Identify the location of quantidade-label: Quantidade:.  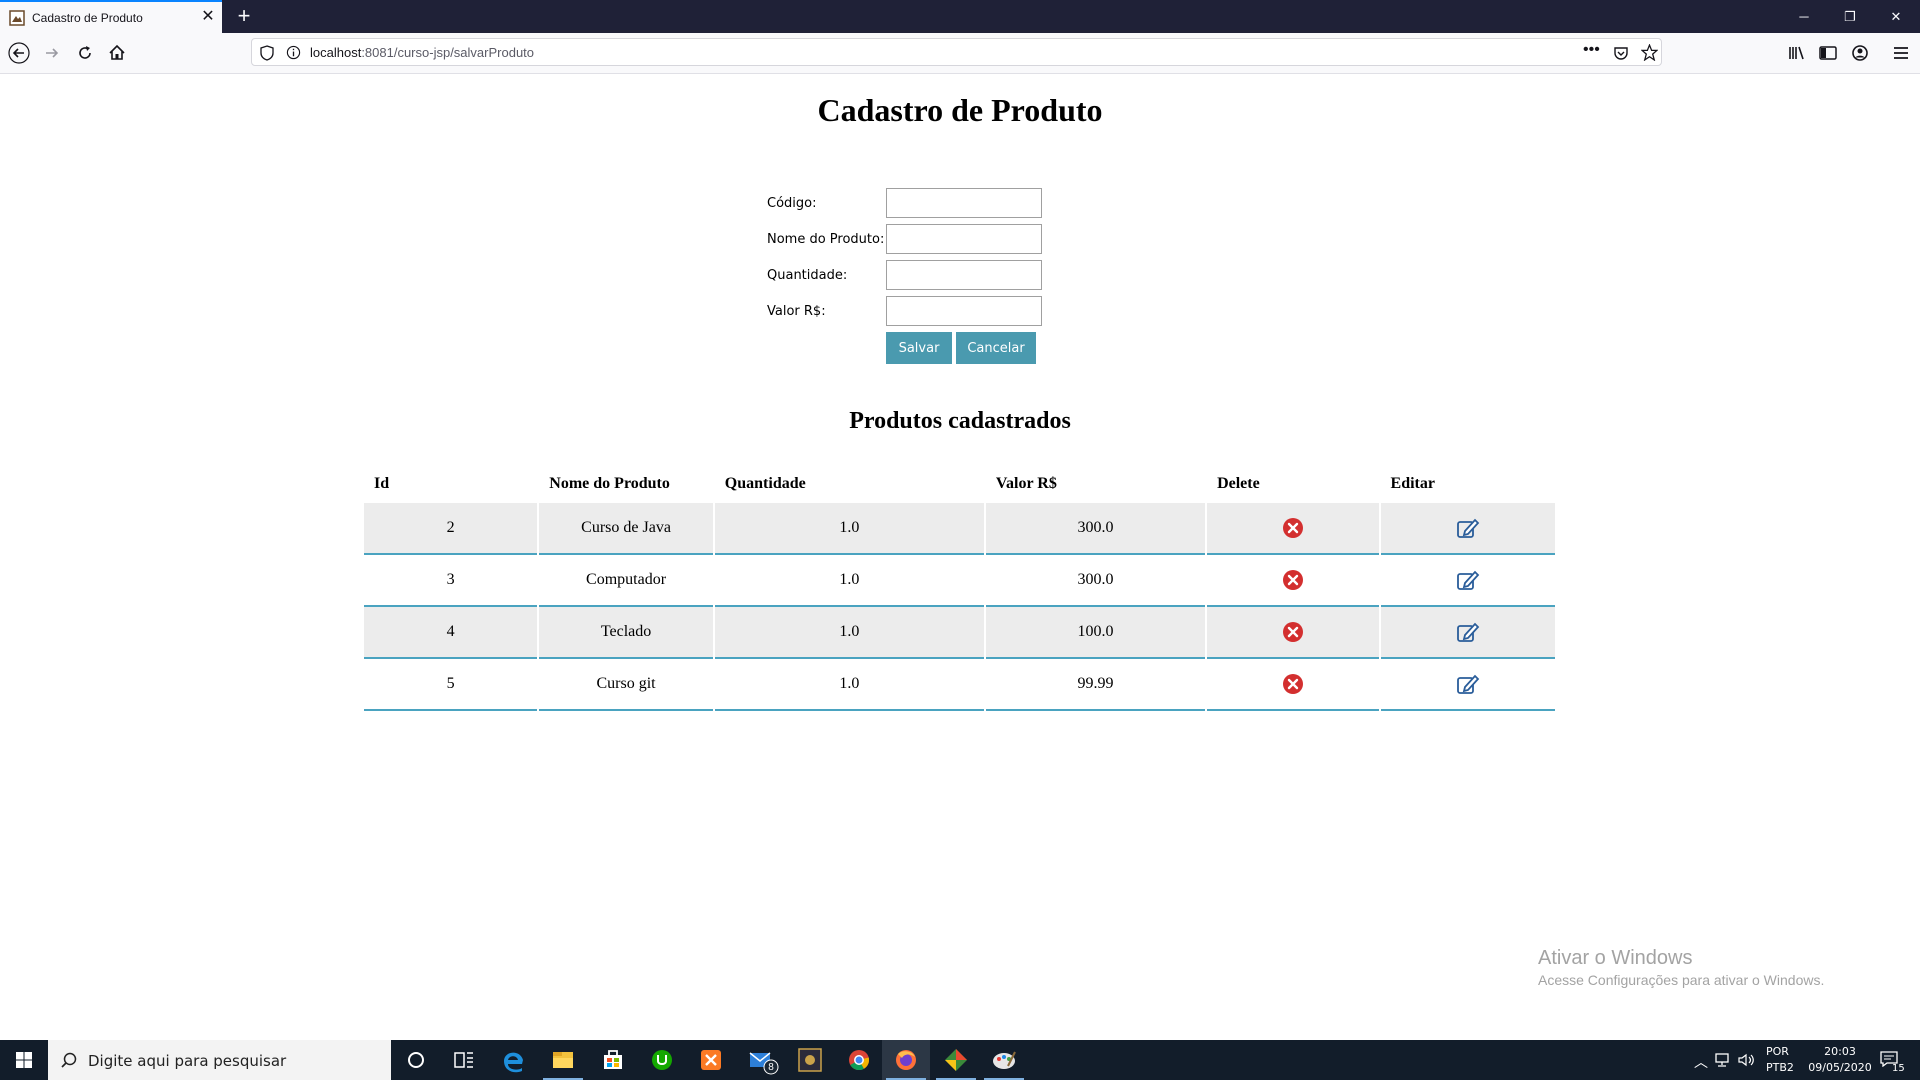
(807, 275).